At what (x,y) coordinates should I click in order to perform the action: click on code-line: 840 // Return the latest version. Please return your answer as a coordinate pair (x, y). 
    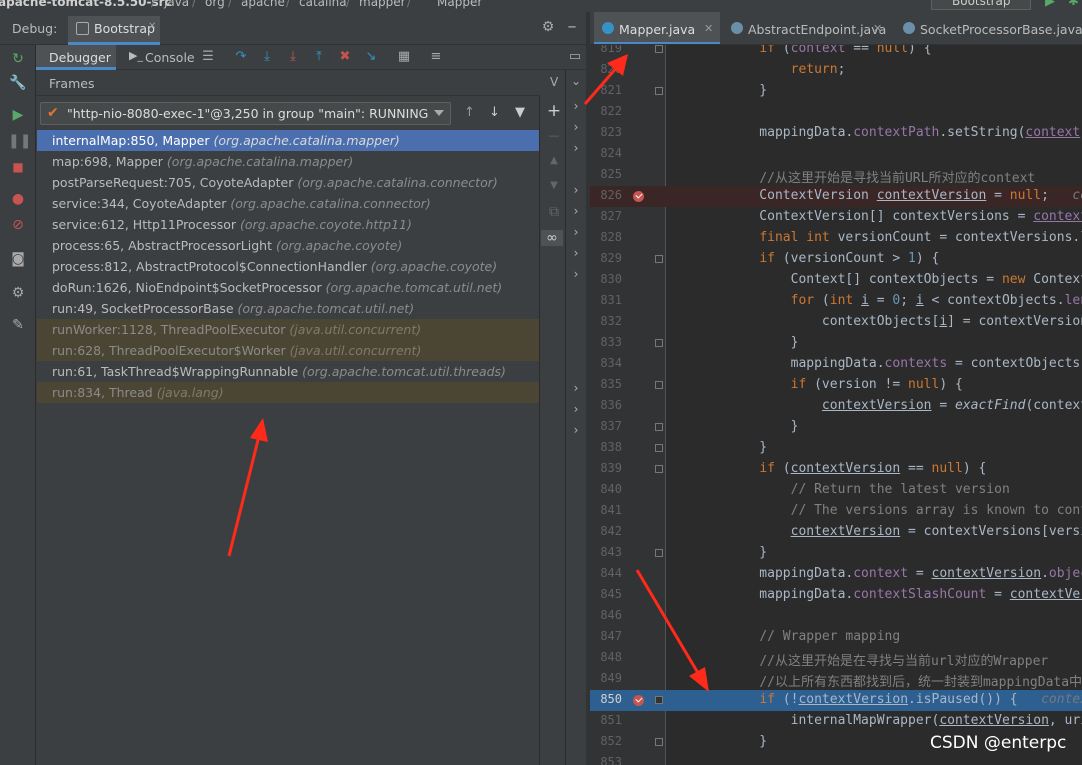
    Looking at the image, I should click on (836, 490).